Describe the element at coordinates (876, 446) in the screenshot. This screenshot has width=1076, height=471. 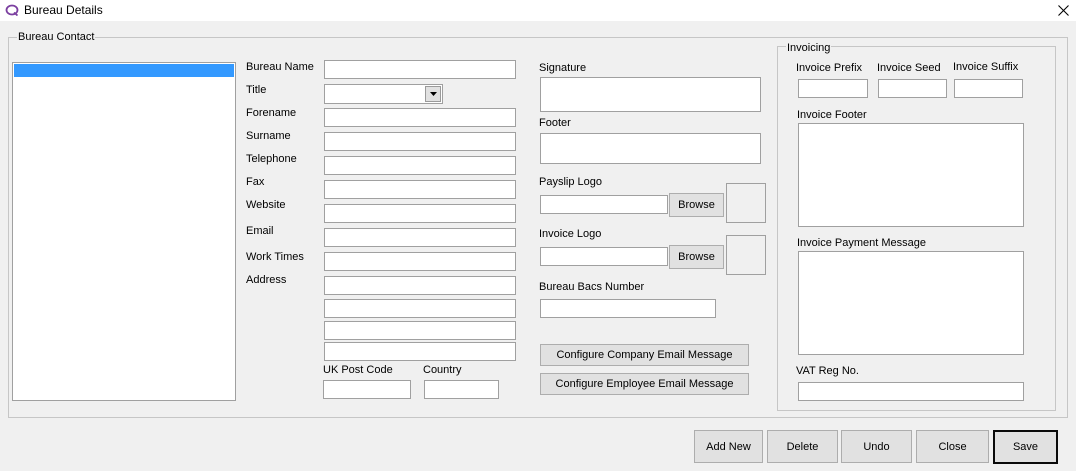
I see `undo-button: Undo` at that location.